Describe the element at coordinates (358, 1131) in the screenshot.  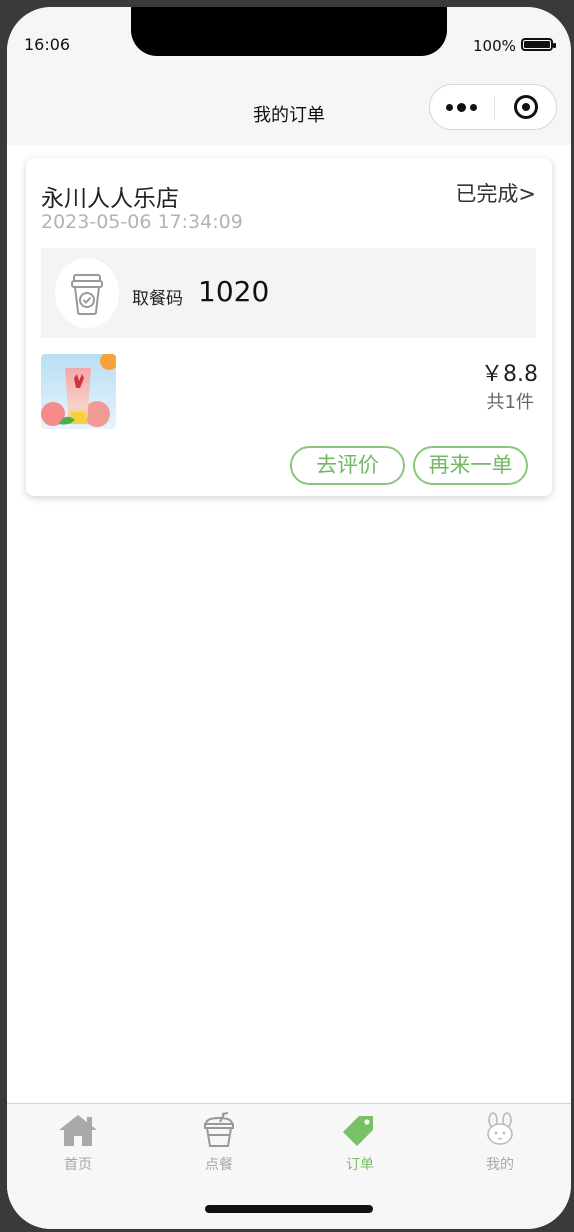
I see `tag-icon` at that location.